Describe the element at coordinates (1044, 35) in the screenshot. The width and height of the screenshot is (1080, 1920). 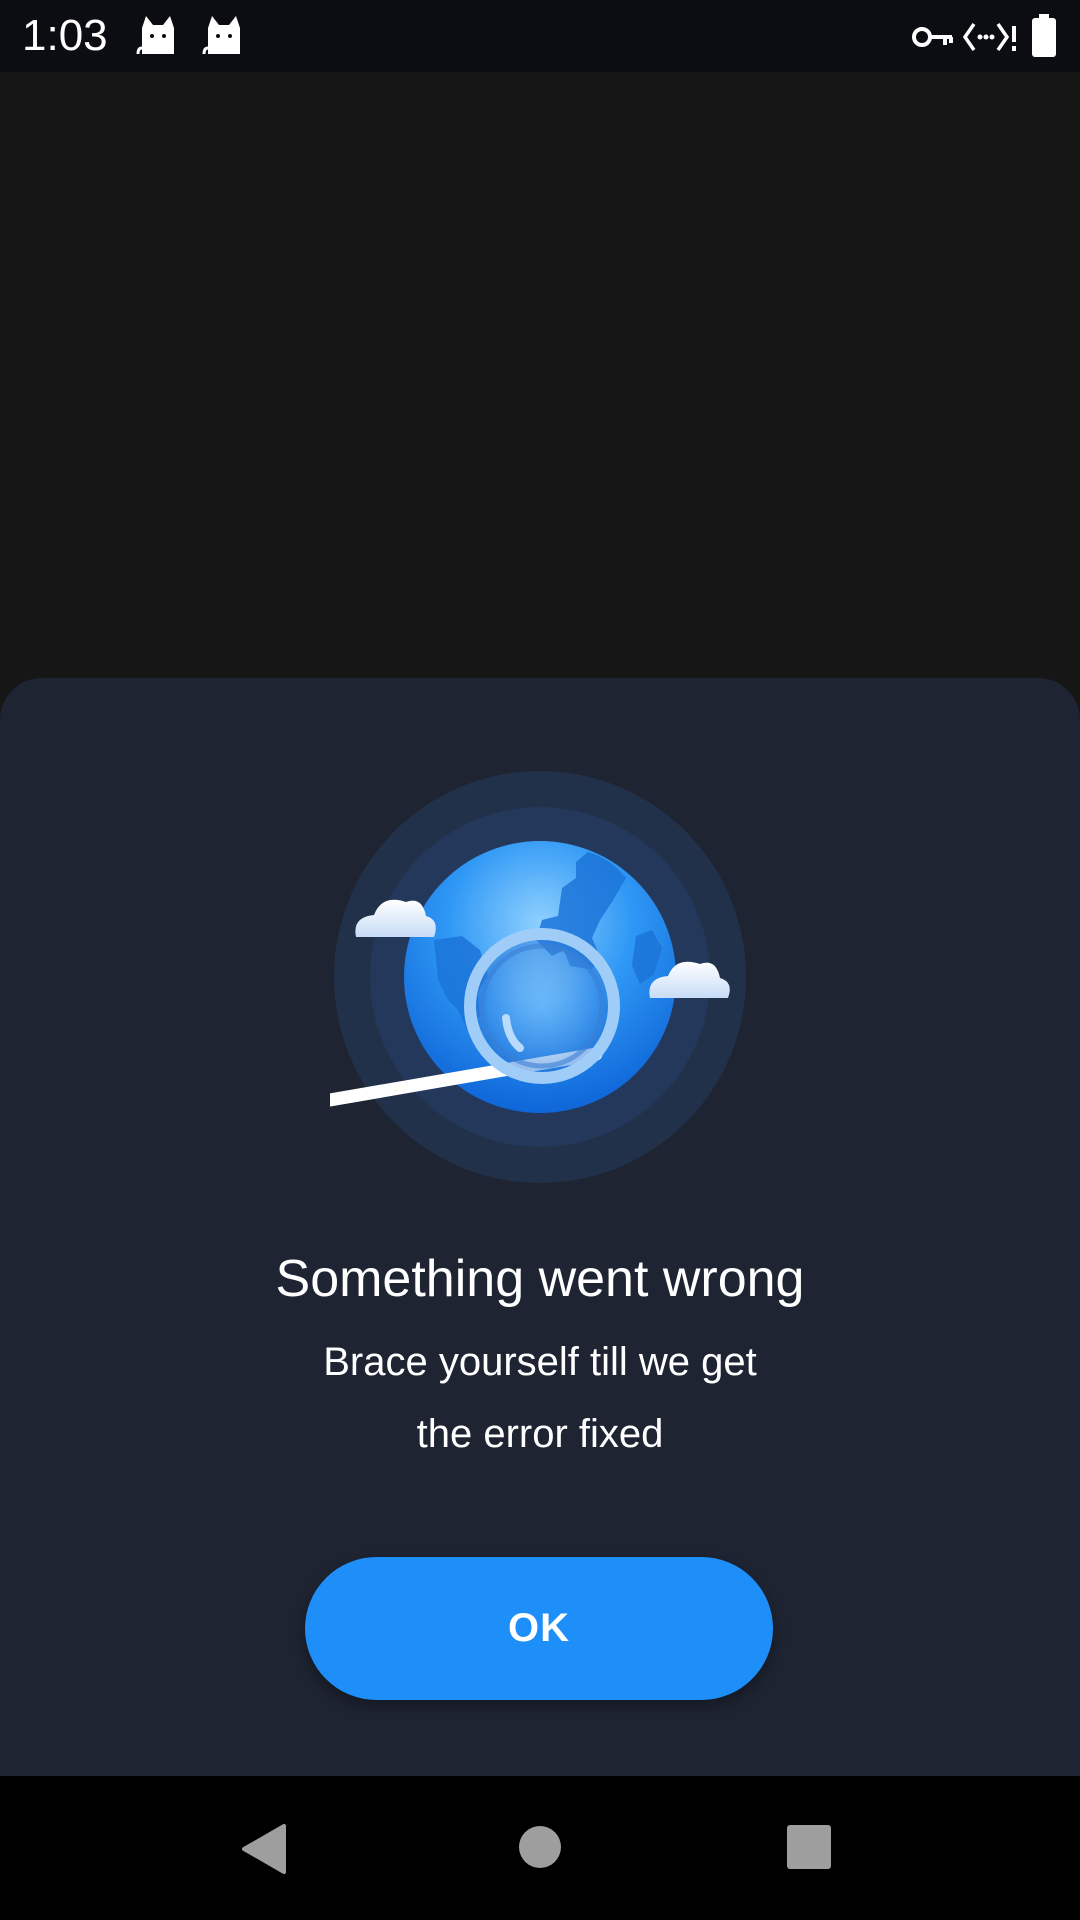
I see `battery-full-icon` at that location.